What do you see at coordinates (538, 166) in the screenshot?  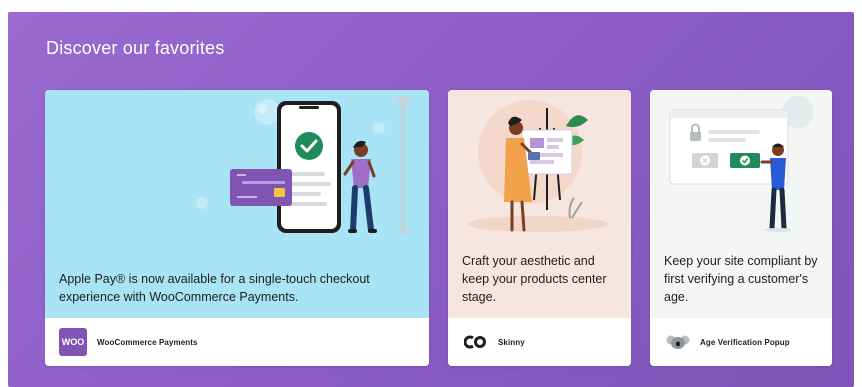 I see `art-easel-illustration` at bounding box center [538, 166].